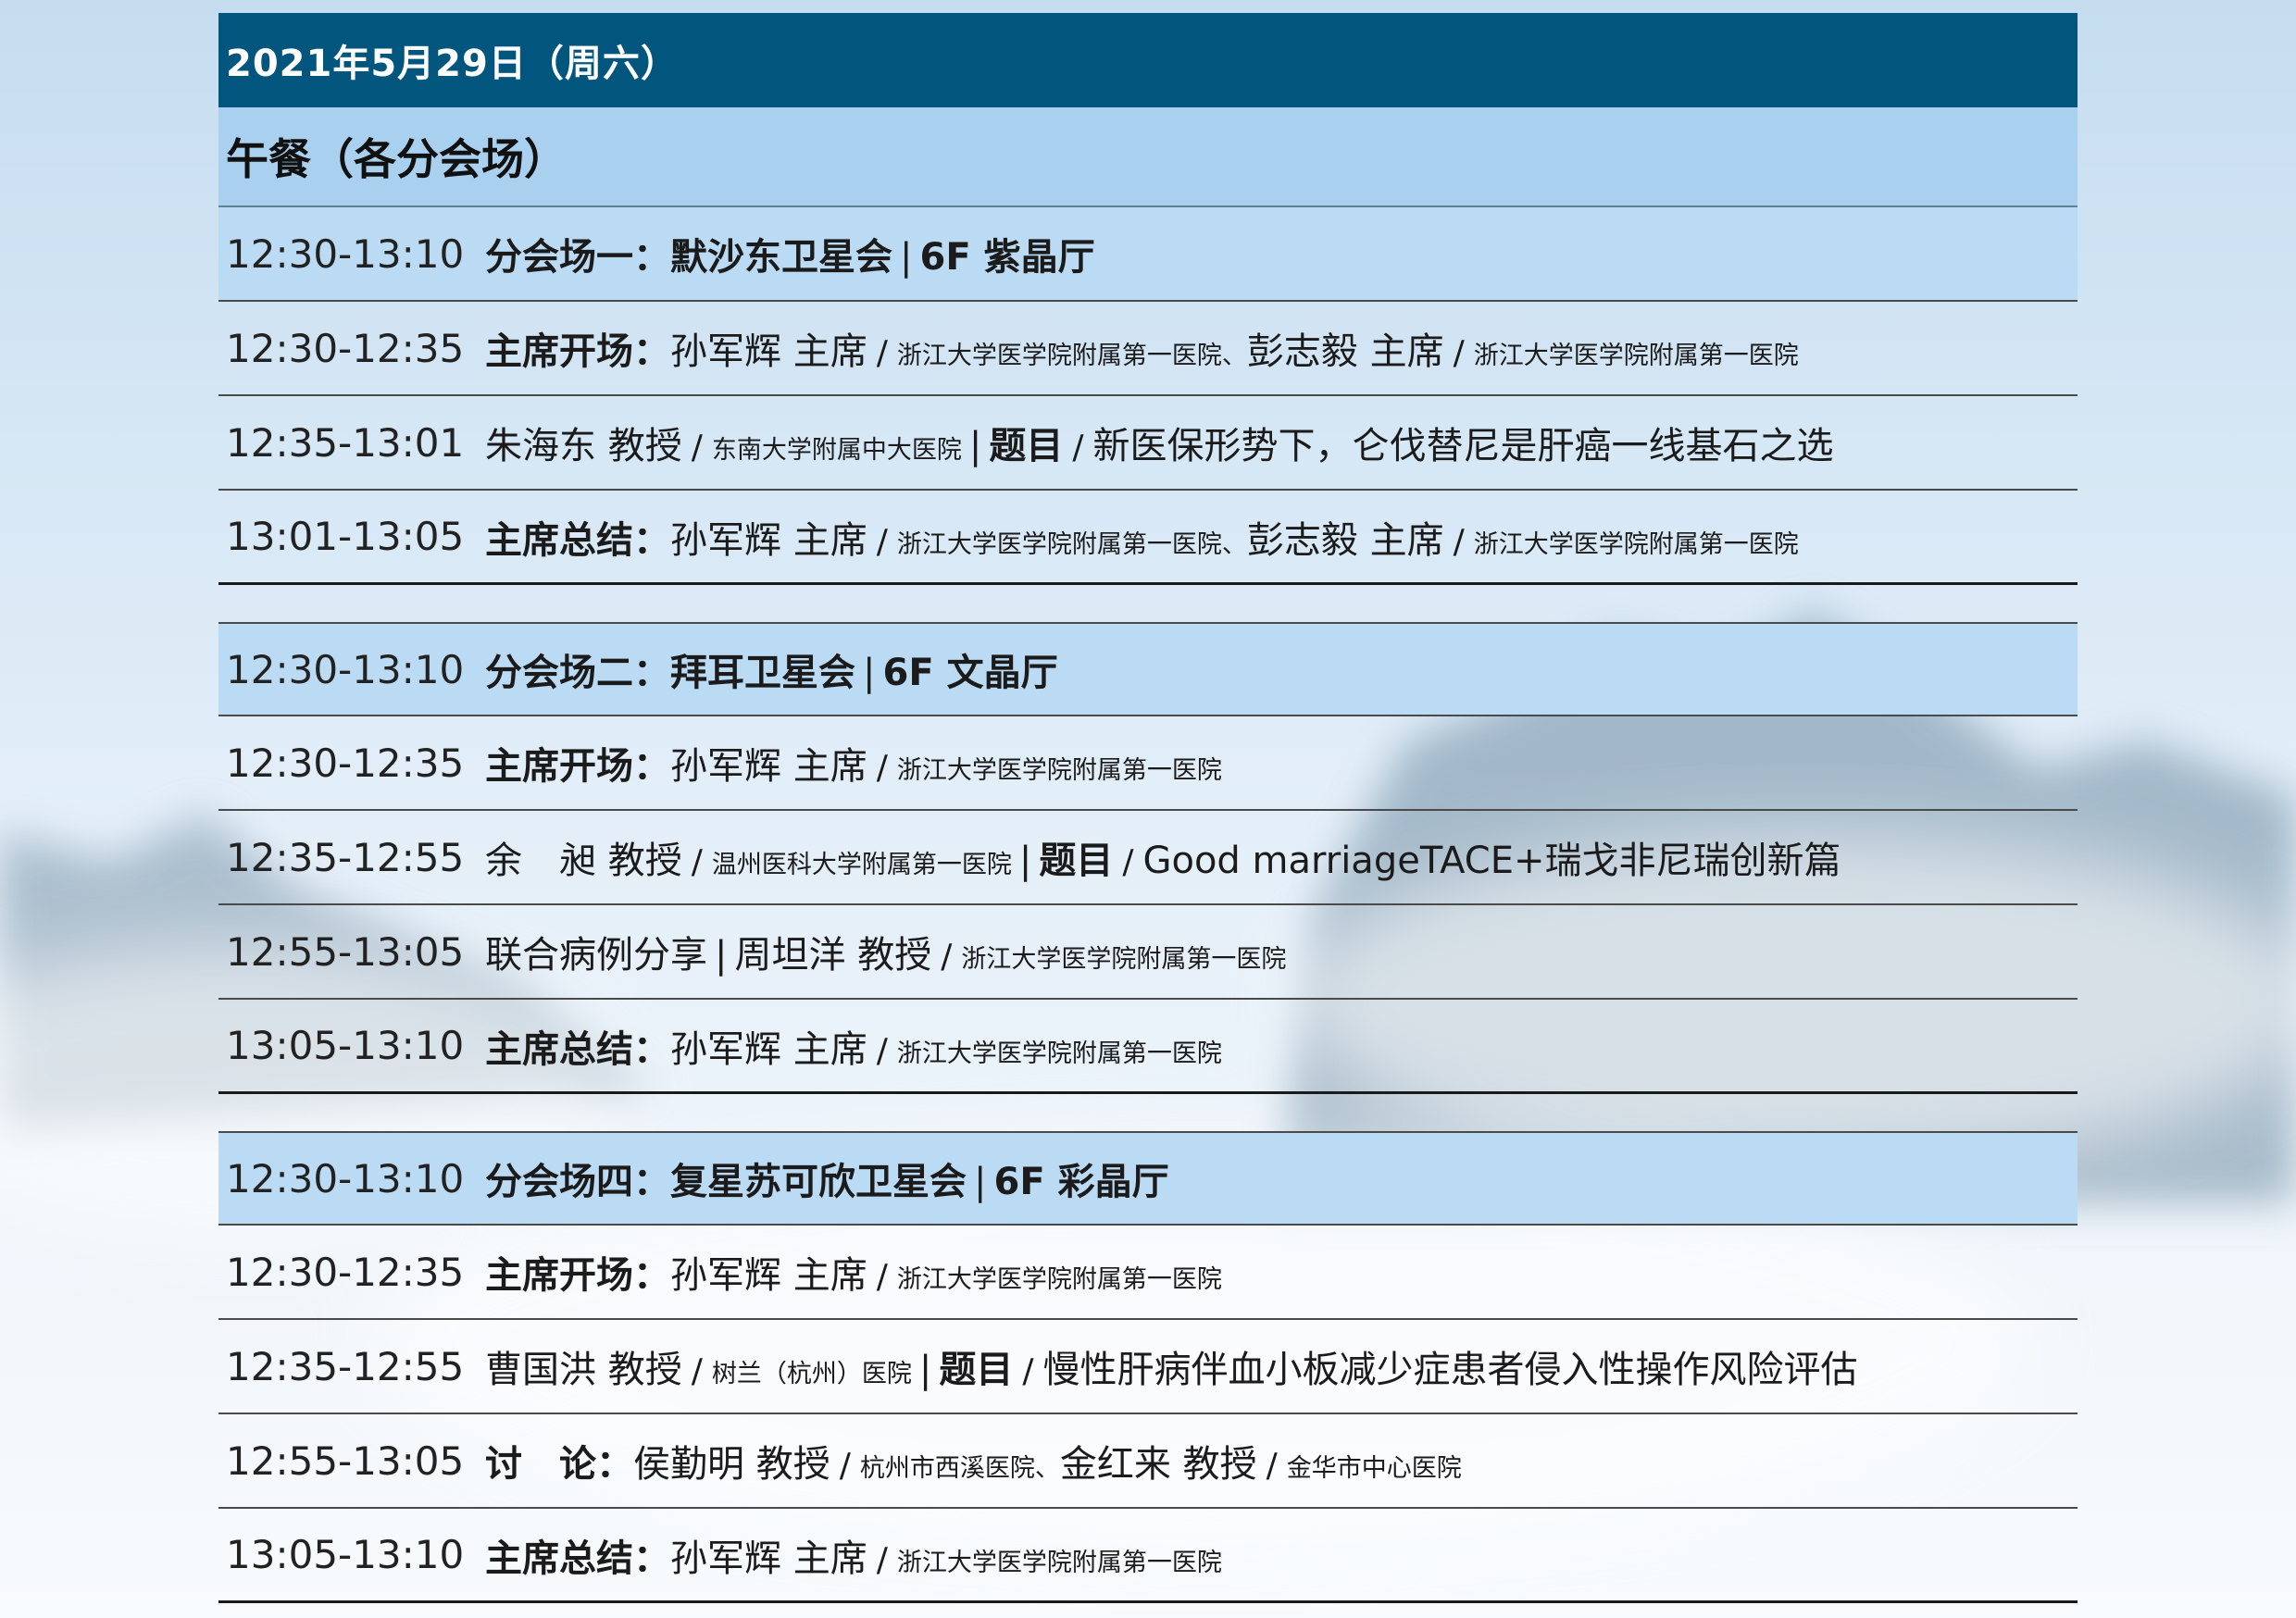 The width and height of the screenshot is (2296, 1618). I want to click on agenda-row: 12:55-13:05 联合病例分享 | 周坦洋 教授 / 浙江大学医学院附属第一医院, so click(1148, 953).